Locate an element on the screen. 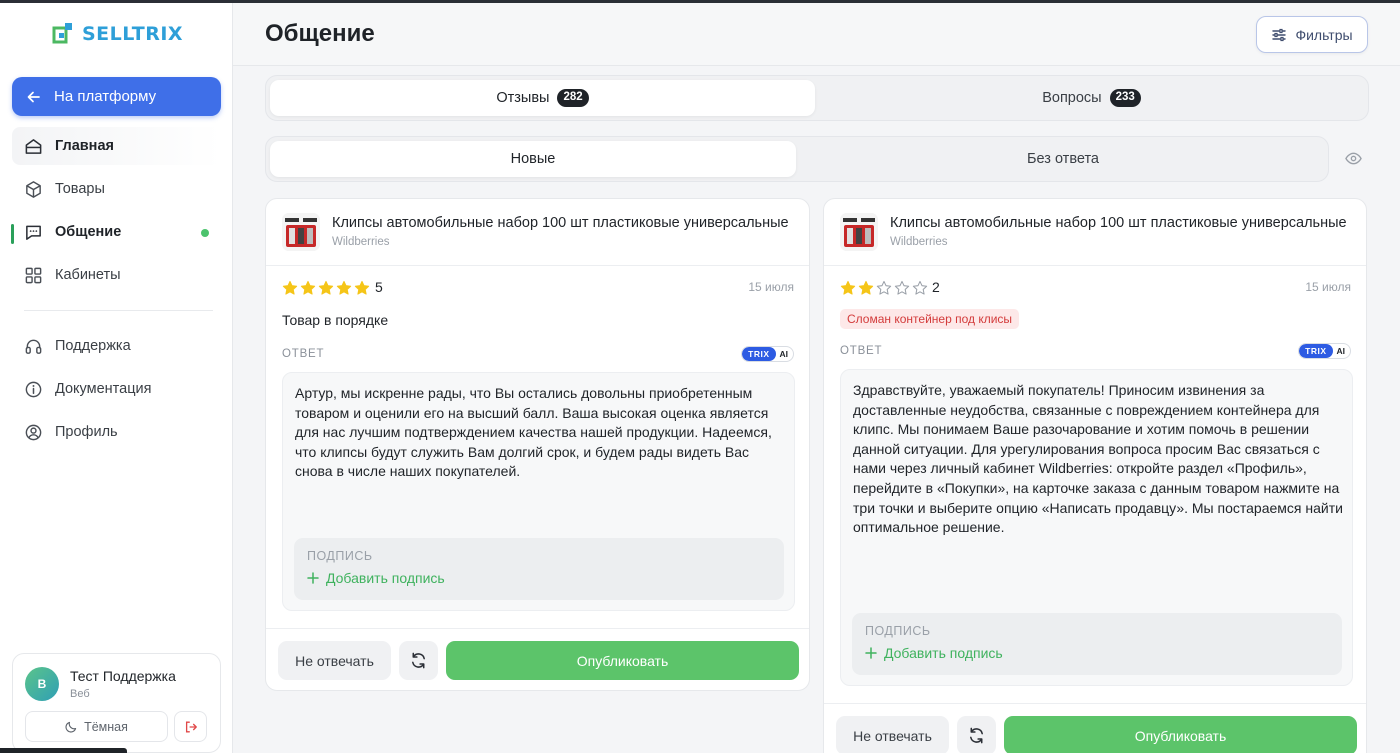  tab-reviews: Отзывы 282 is located at coordinates (542, 98).